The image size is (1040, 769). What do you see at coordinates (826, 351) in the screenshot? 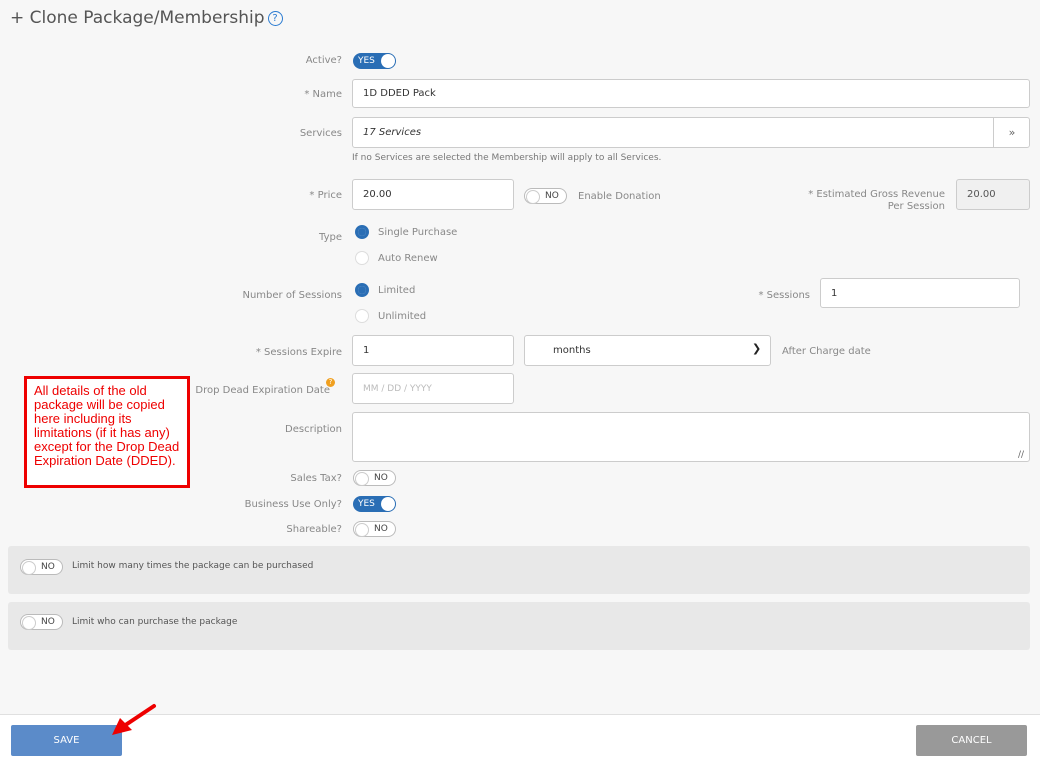
I see `after-charge-label: After Charge date` at bounding box center [826, 351].